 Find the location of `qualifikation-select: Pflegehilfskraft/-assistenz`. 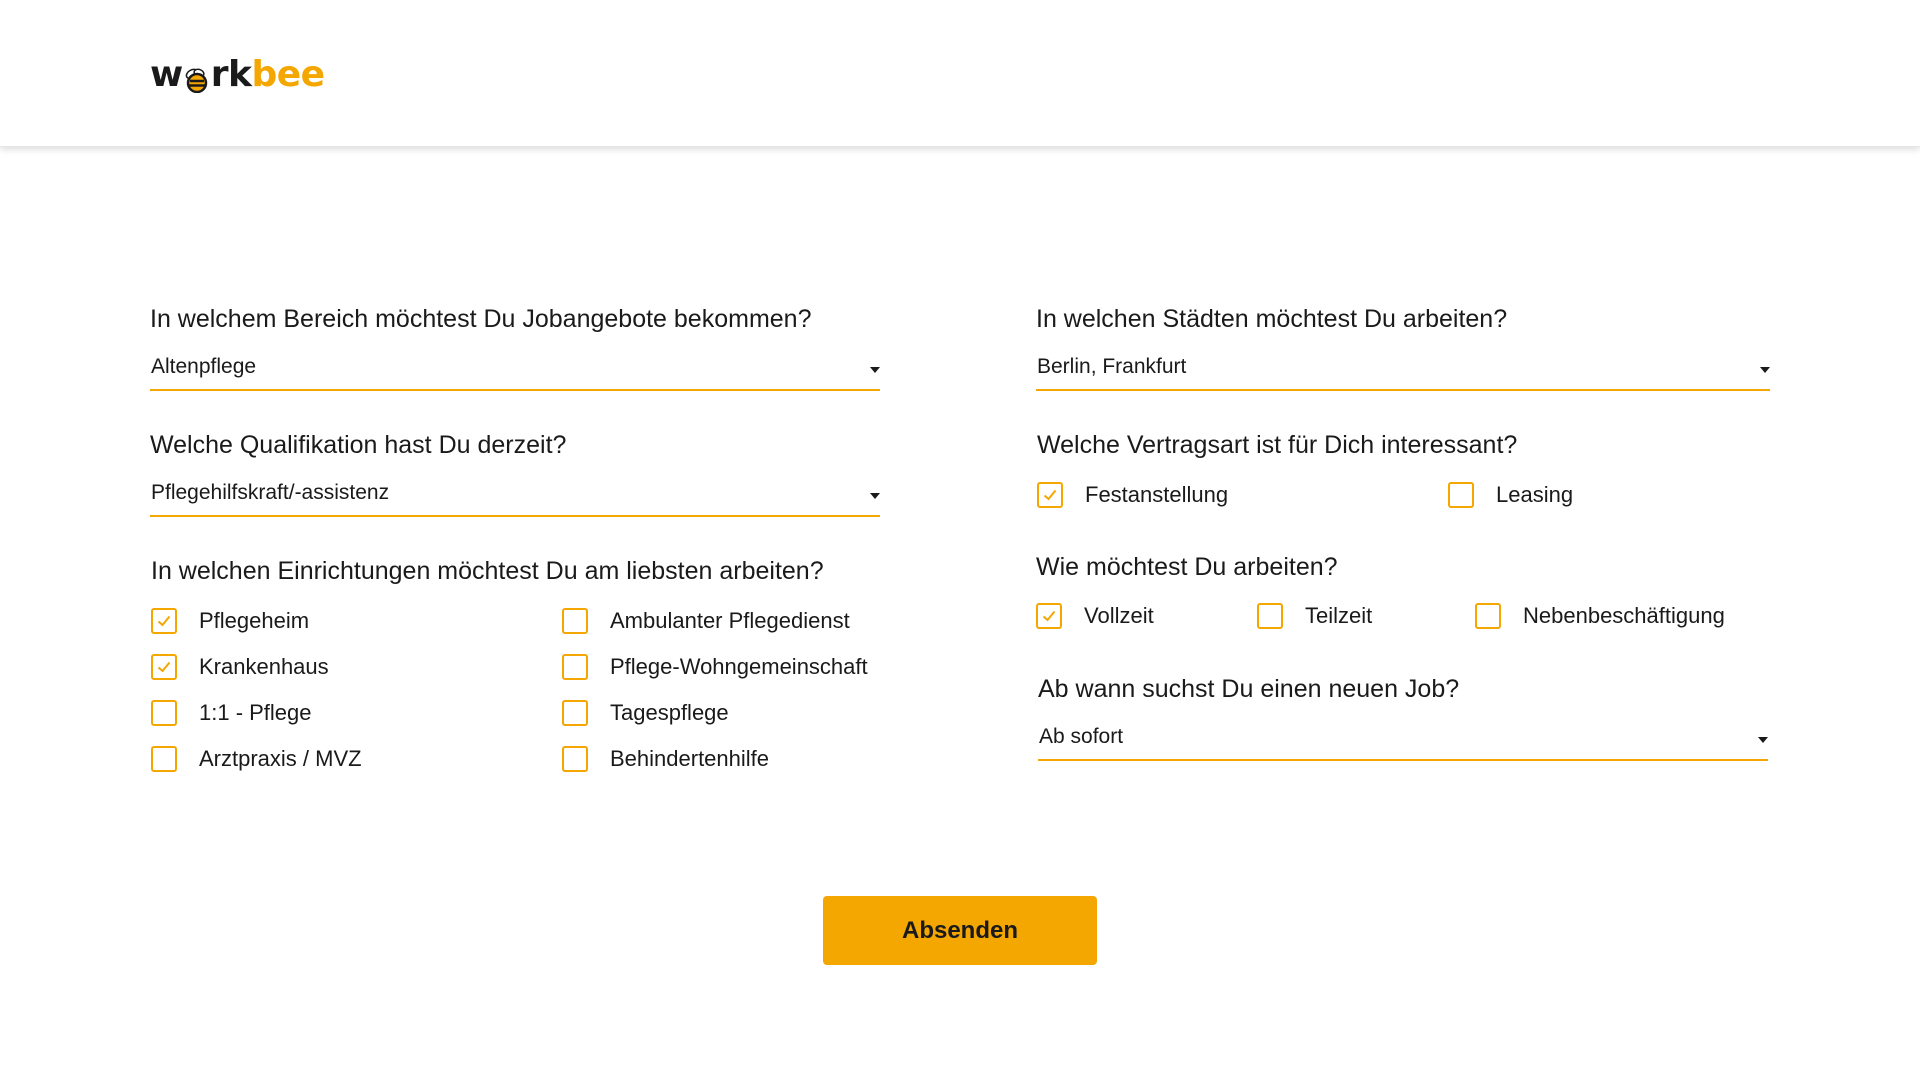

qualifikation-select: Pflegehilfskraft/-assistenz is located at coordinates (515, 499).